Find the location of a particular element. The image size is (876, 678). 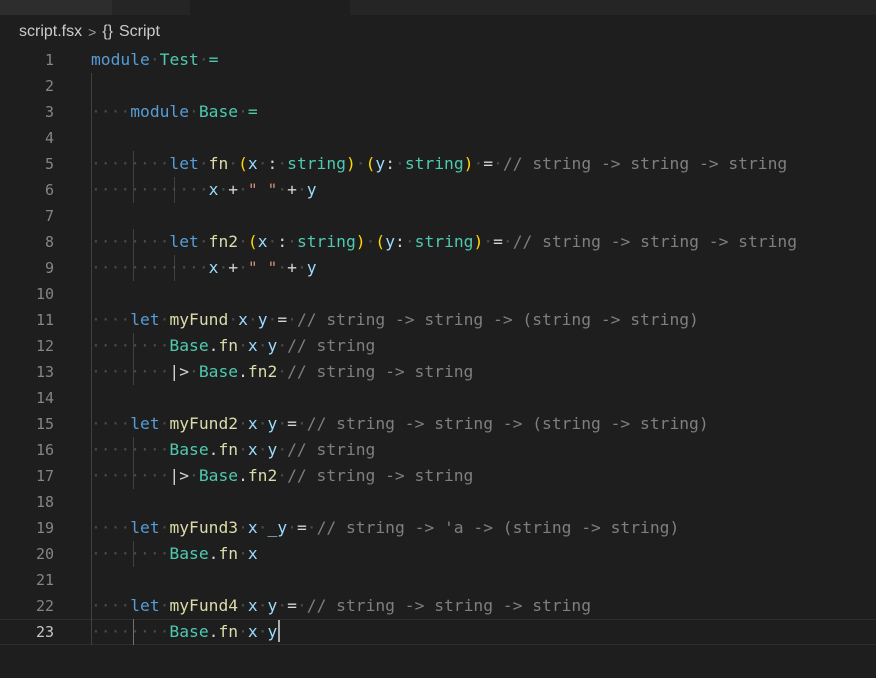

line-number: 5 is located at coordinates (27, 164).